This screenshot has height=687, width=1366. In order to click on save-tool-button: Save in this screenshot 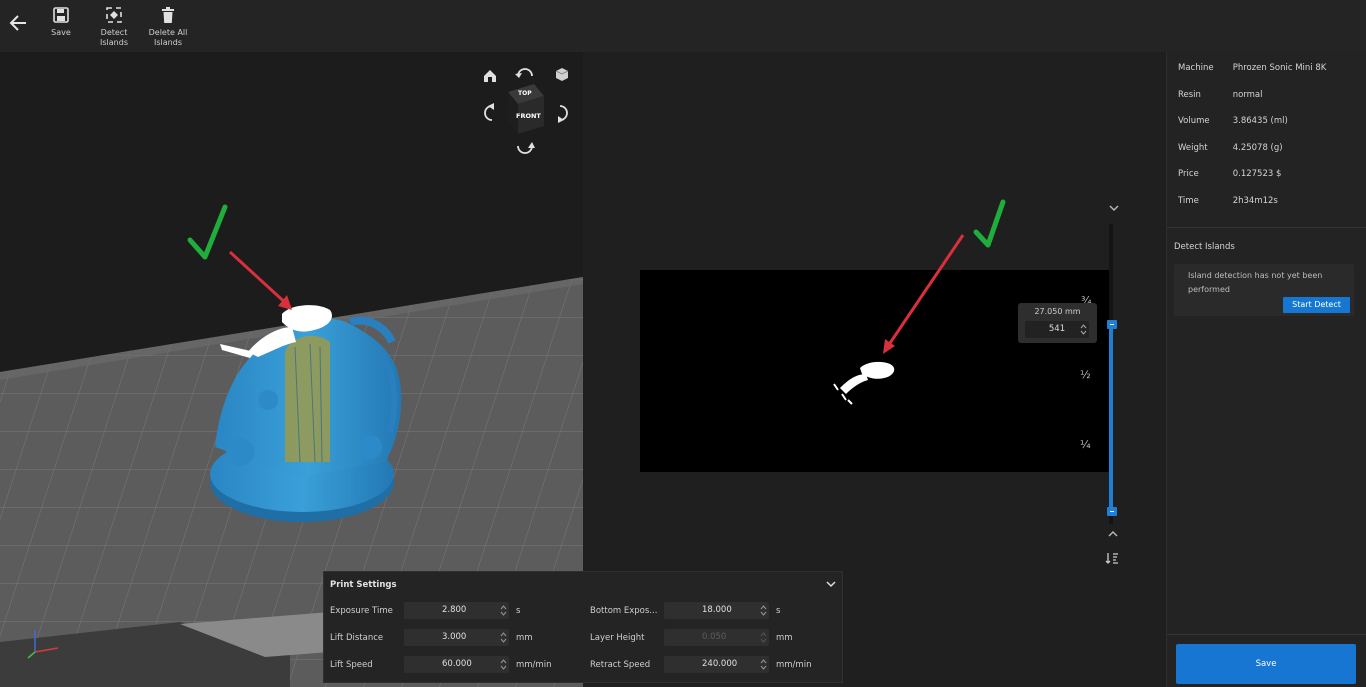, I will do `click(61, 22)`.